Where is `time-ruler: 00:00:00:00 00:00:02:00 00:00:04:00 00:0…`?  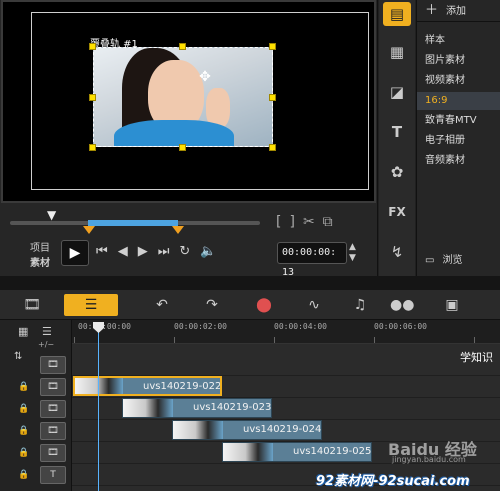
time-ruler: 00:00:00:00 00:00:02:00 00:00:04:00 00:0… is located at coordinates (286, 332).